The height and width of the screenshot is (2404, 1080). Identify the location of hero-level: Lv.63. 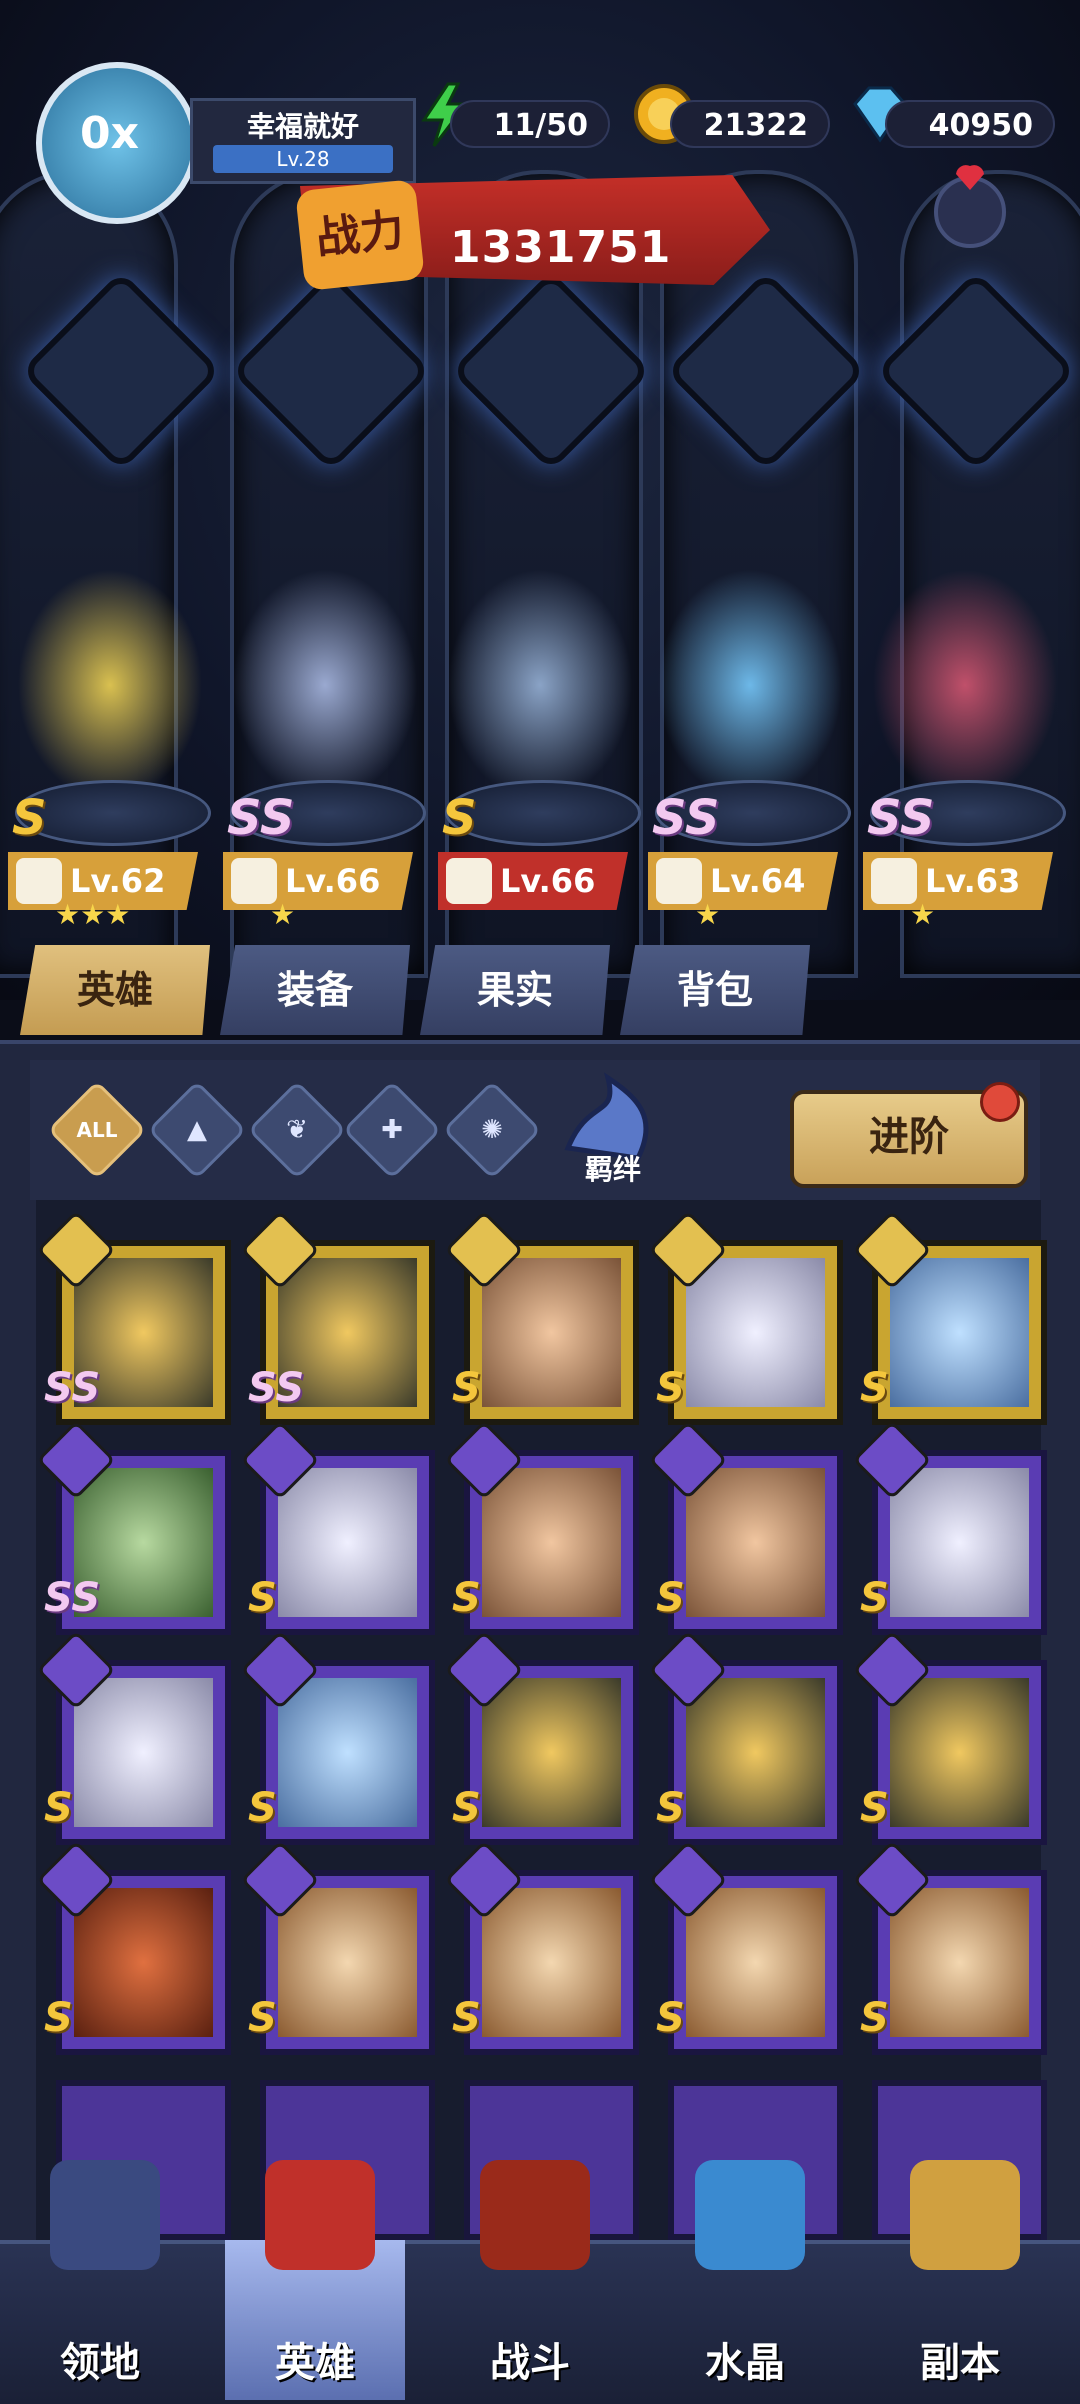
(973, 881).